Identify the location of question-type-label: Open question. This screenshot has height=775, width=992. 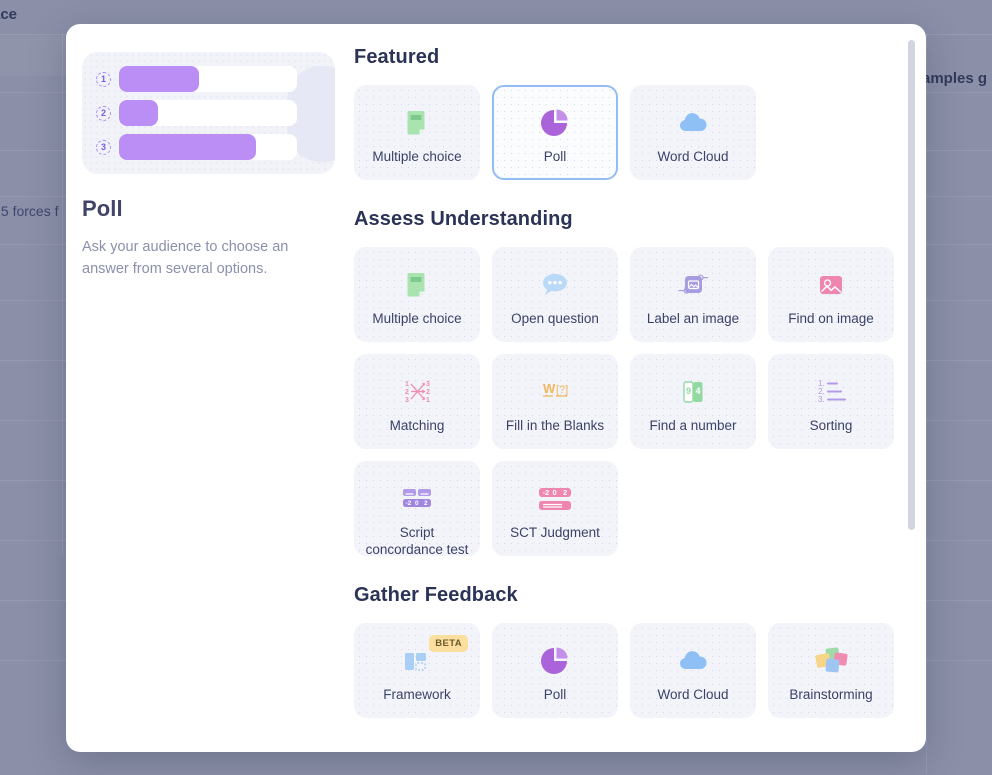
(555, 318).